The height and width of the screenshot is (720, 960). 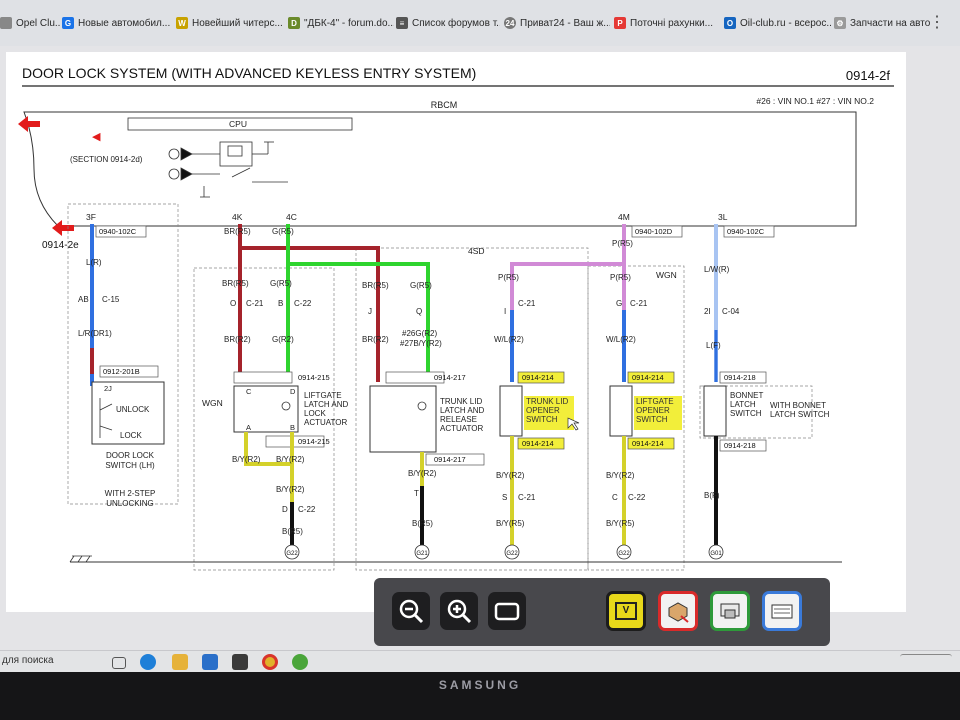 I want to click on pin-label: D, so click(x=293, y=391).